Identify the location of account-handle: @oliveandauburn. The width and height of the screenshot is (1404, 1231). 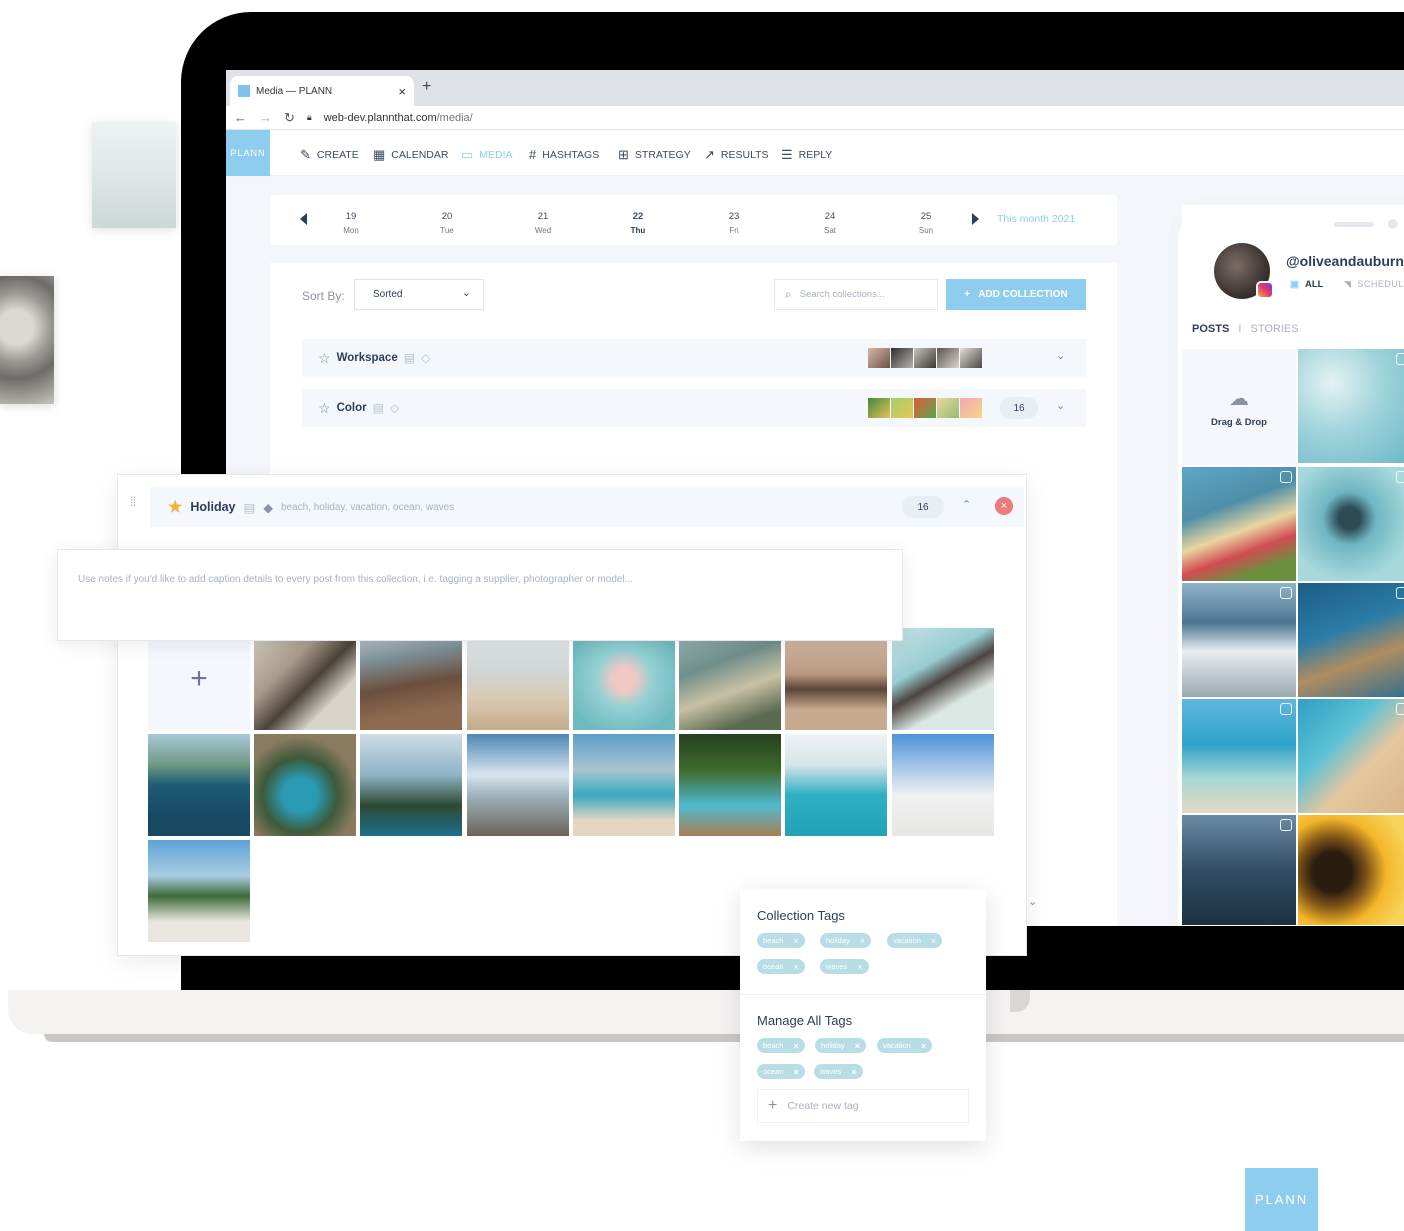
(1345, 261).